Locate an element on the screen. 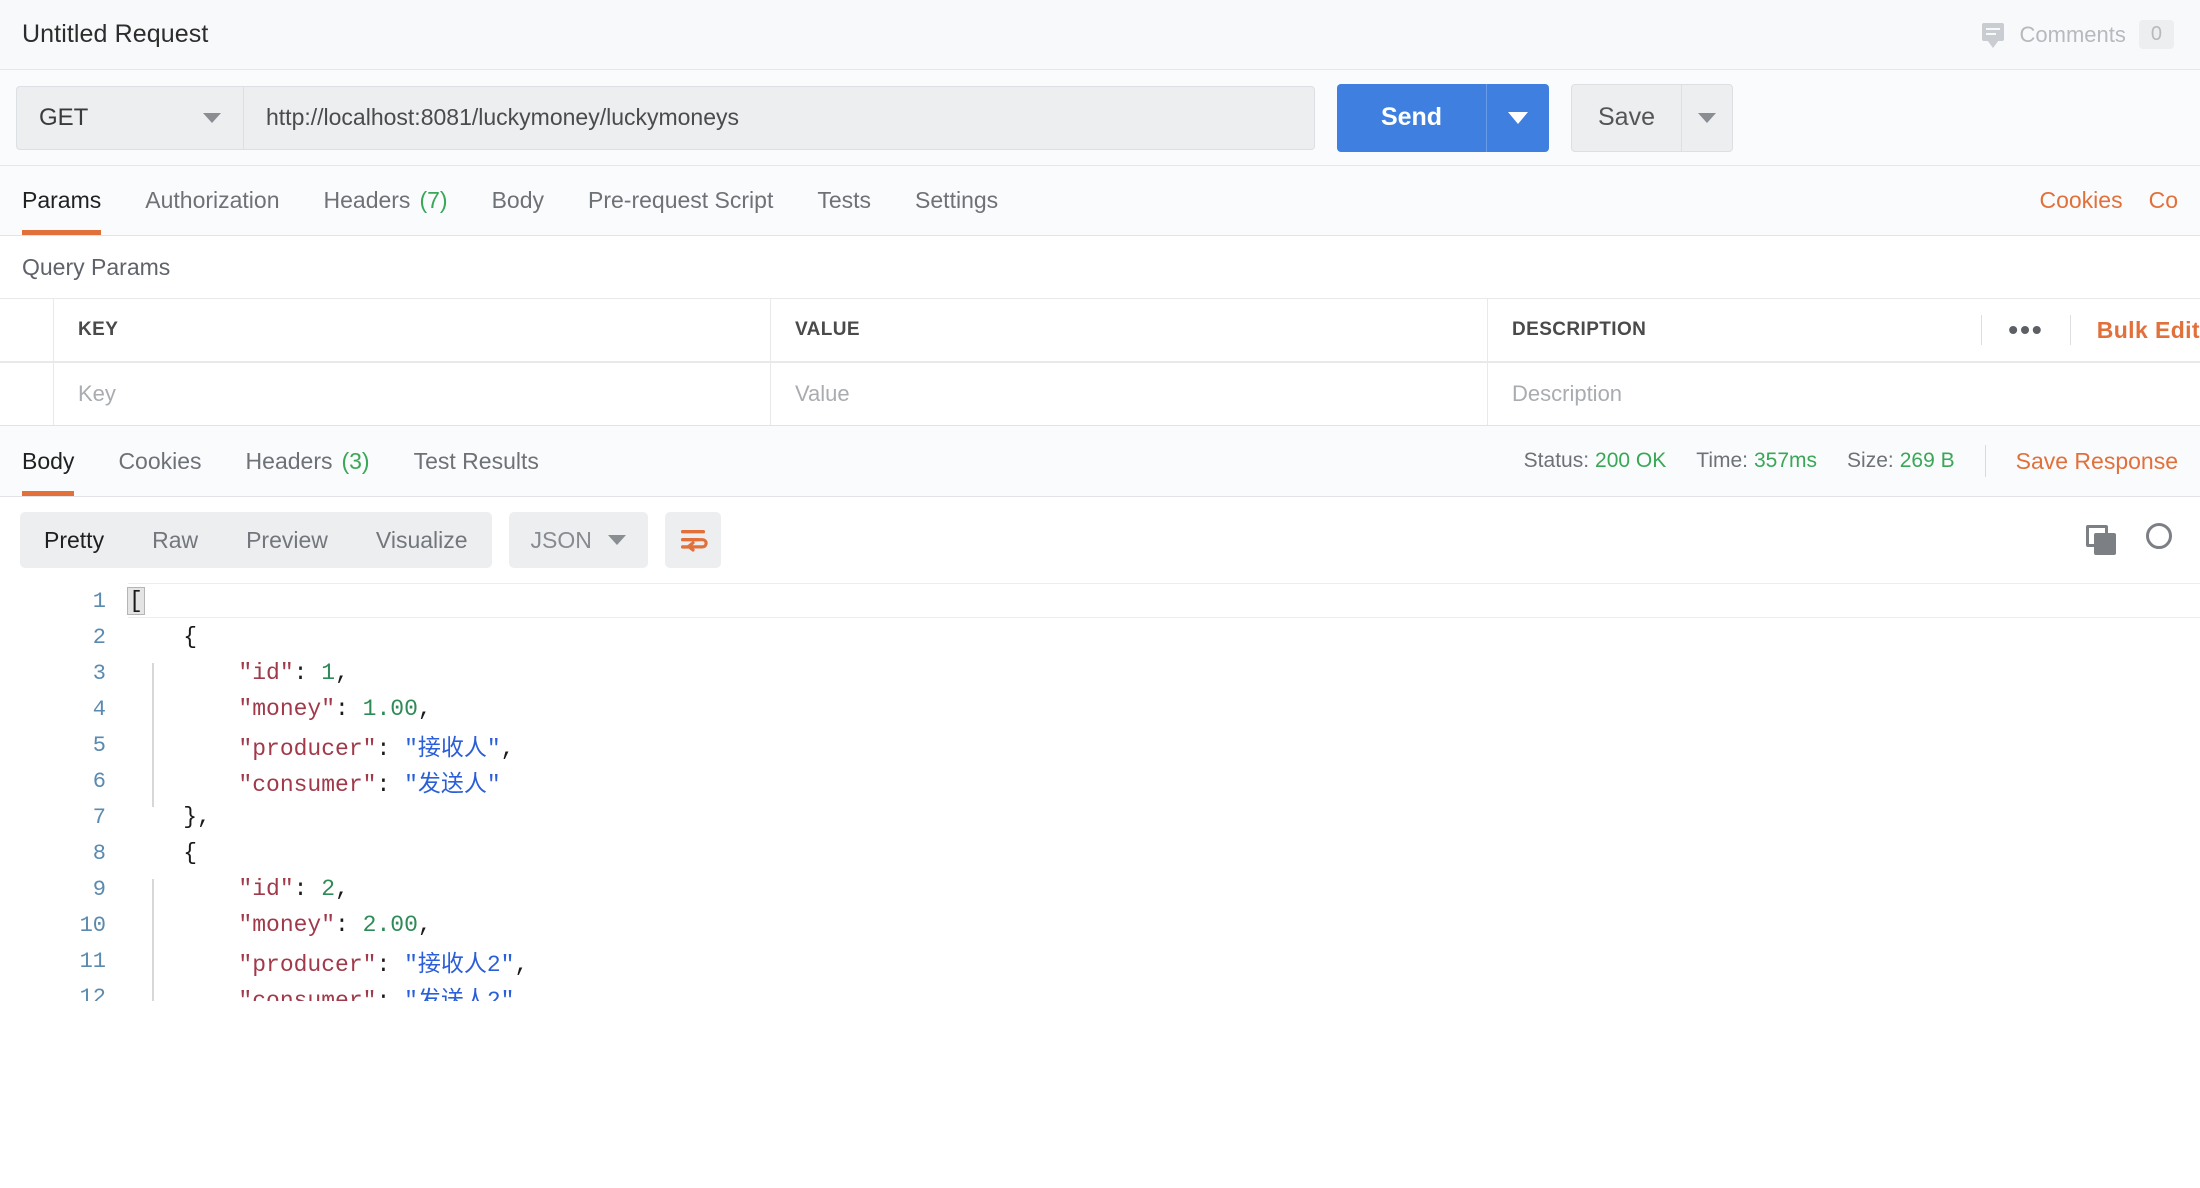 This screenshot has width=2200, height=1188. search-icon is located at coordinates (2163, 540).